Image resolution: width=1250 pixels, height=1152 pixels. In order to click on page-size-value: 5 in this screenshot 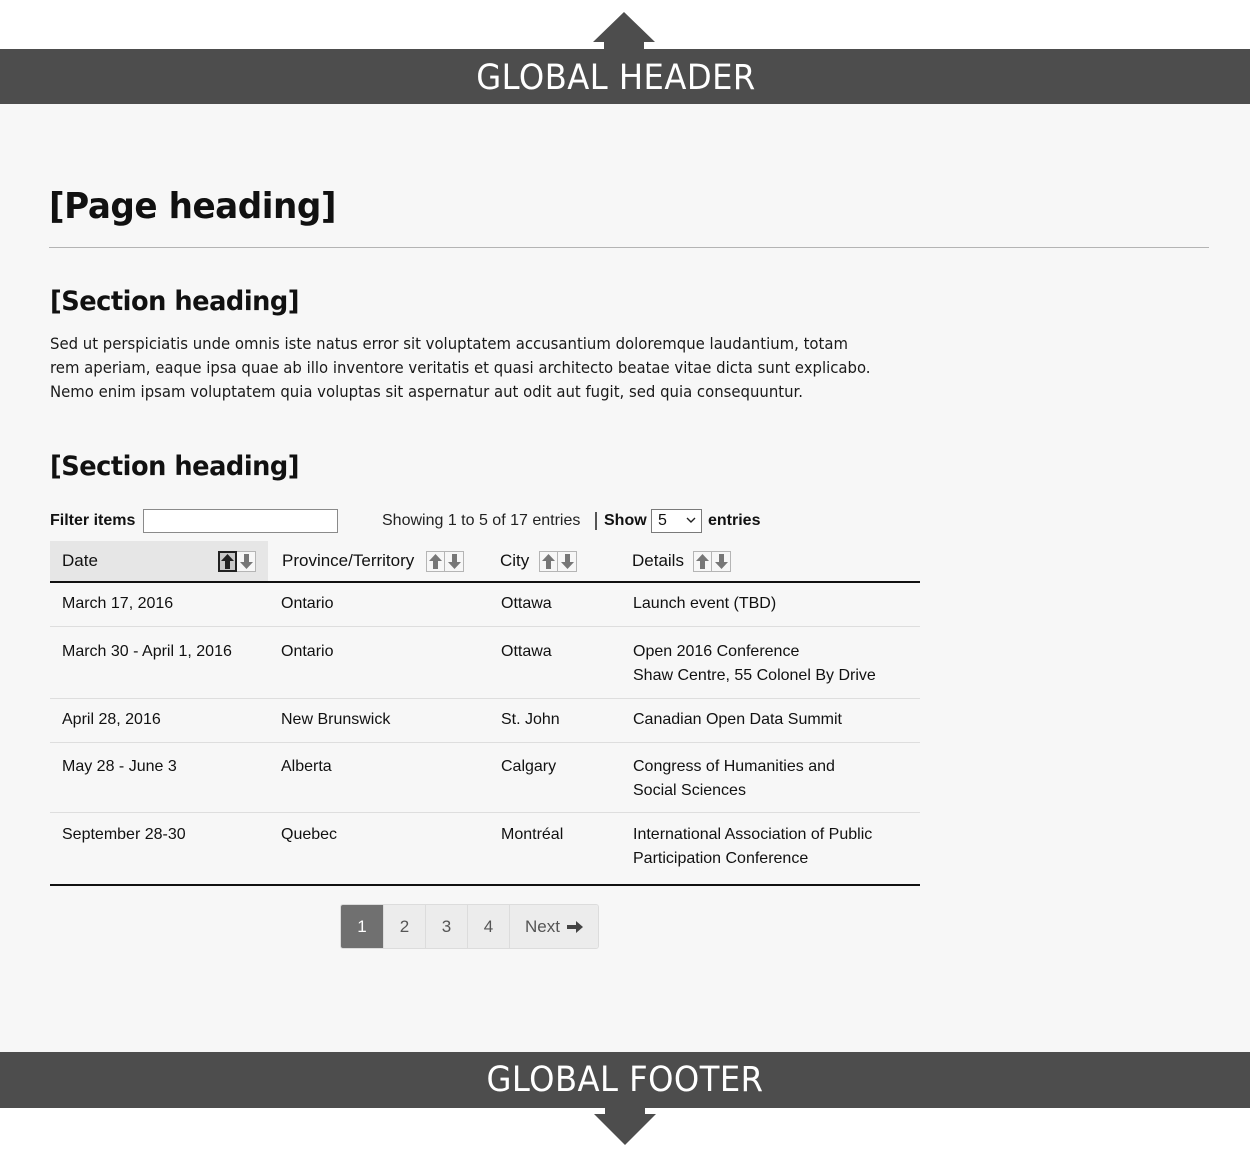, I will do `click(662, 520)`.